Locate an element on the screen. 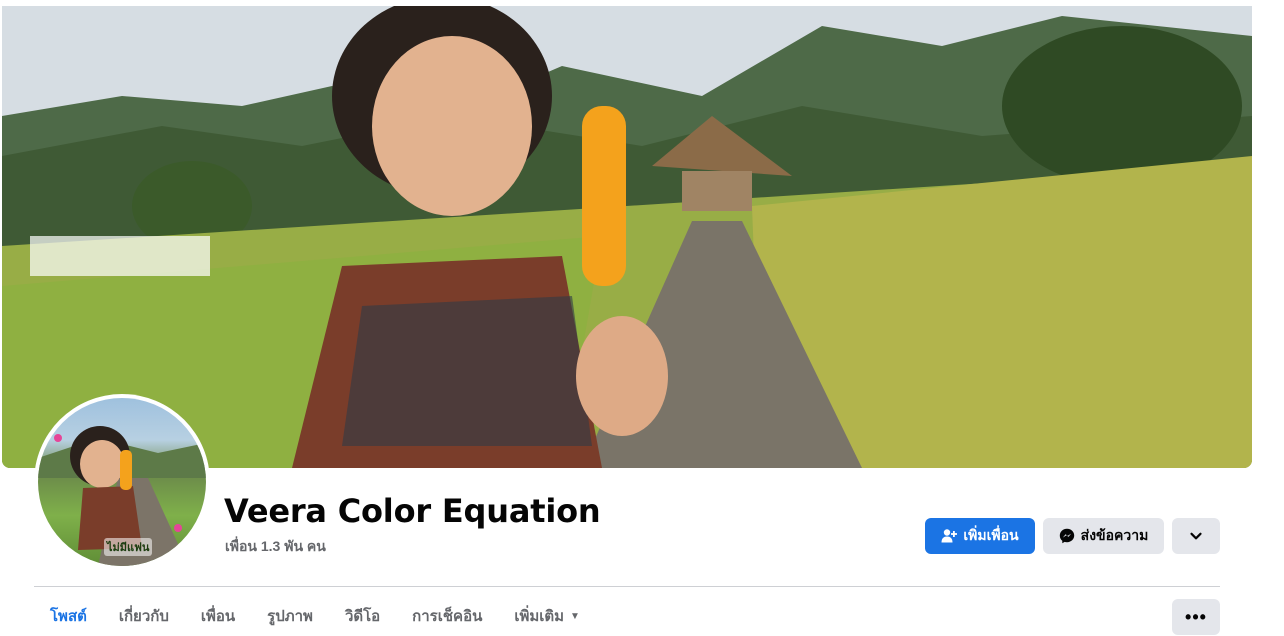 The width and height of the screenshot is (1284, 636). add-friend-button: เพิ่มเพื่อน is located at coordinates (980, 536).